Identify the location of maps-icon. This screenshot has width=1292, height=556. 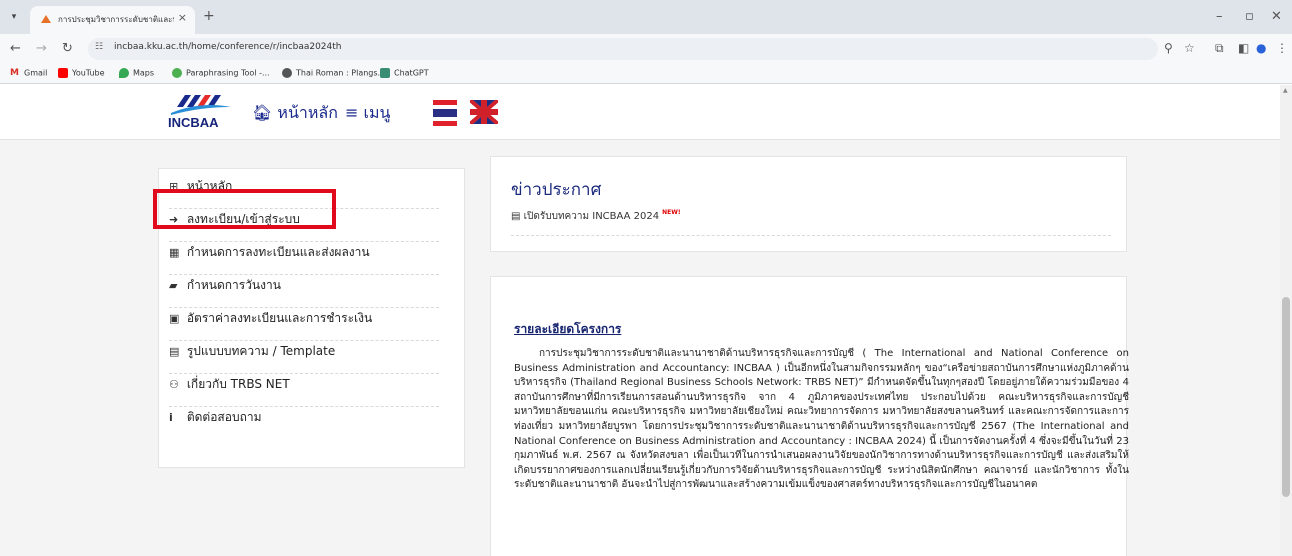
(124, 73).